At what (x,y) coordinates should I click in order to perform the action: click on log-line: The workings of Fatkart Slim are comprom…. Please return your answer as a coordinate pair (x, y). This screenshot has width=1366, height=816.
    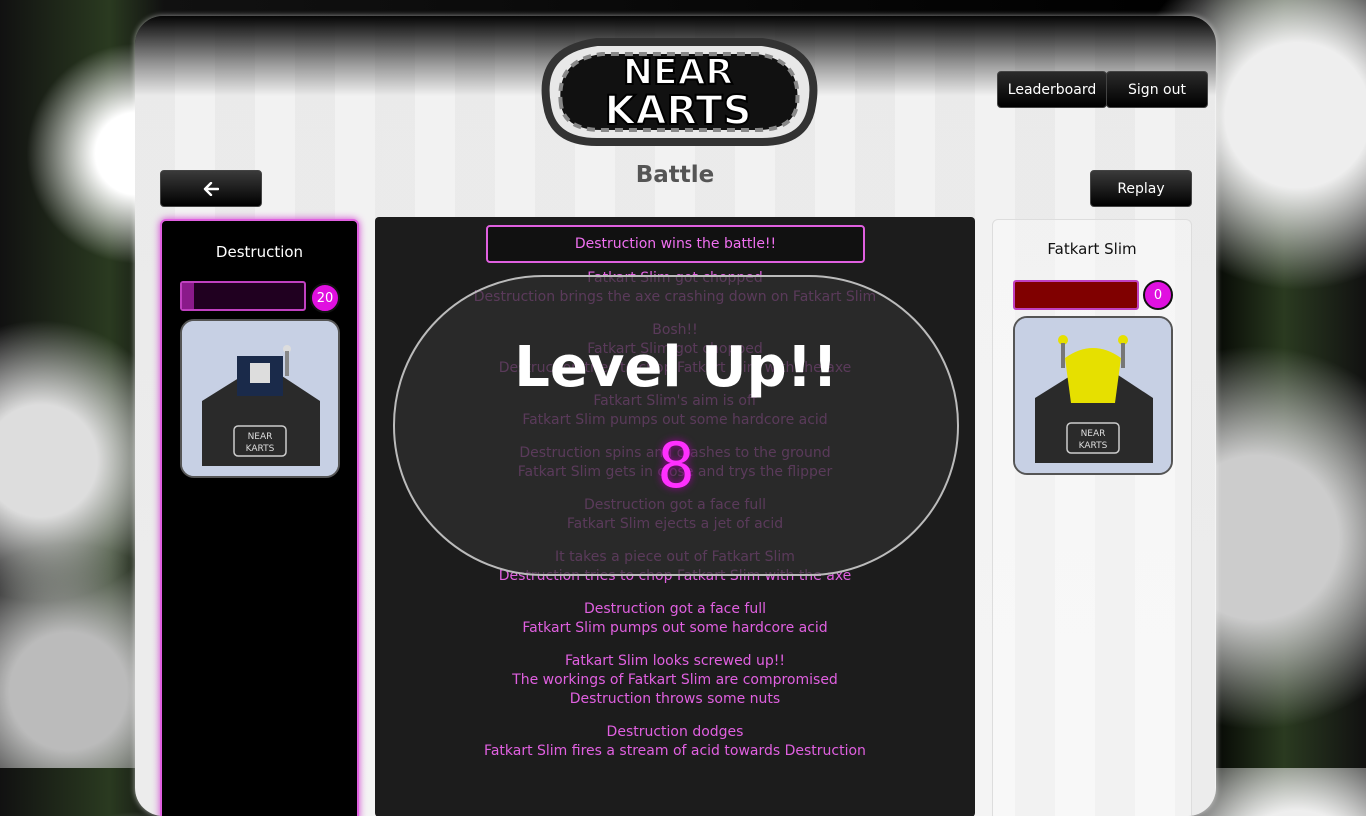
    Looking at the image, I should click on (675, 680).